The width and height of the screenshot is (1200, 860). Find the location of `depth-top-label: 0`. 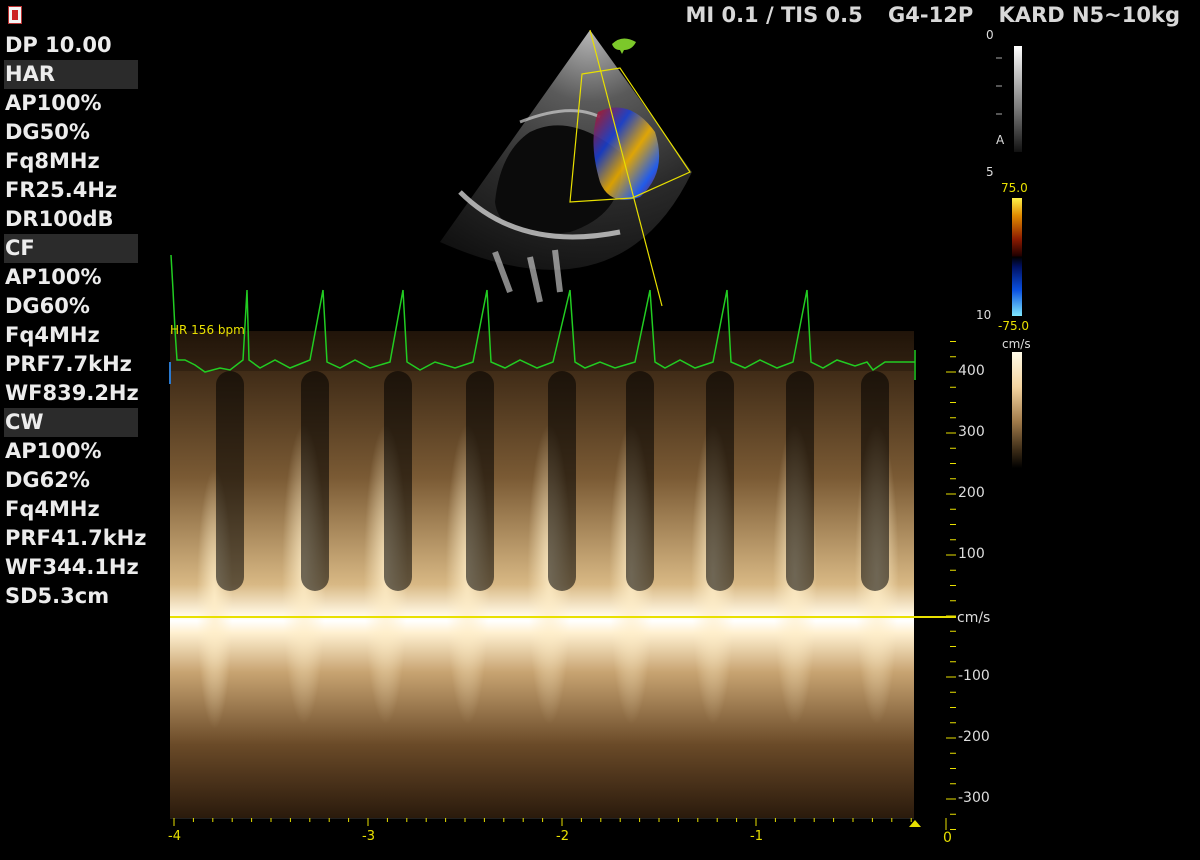

depth-top-label: 0 is located at coordinates (990, 35).